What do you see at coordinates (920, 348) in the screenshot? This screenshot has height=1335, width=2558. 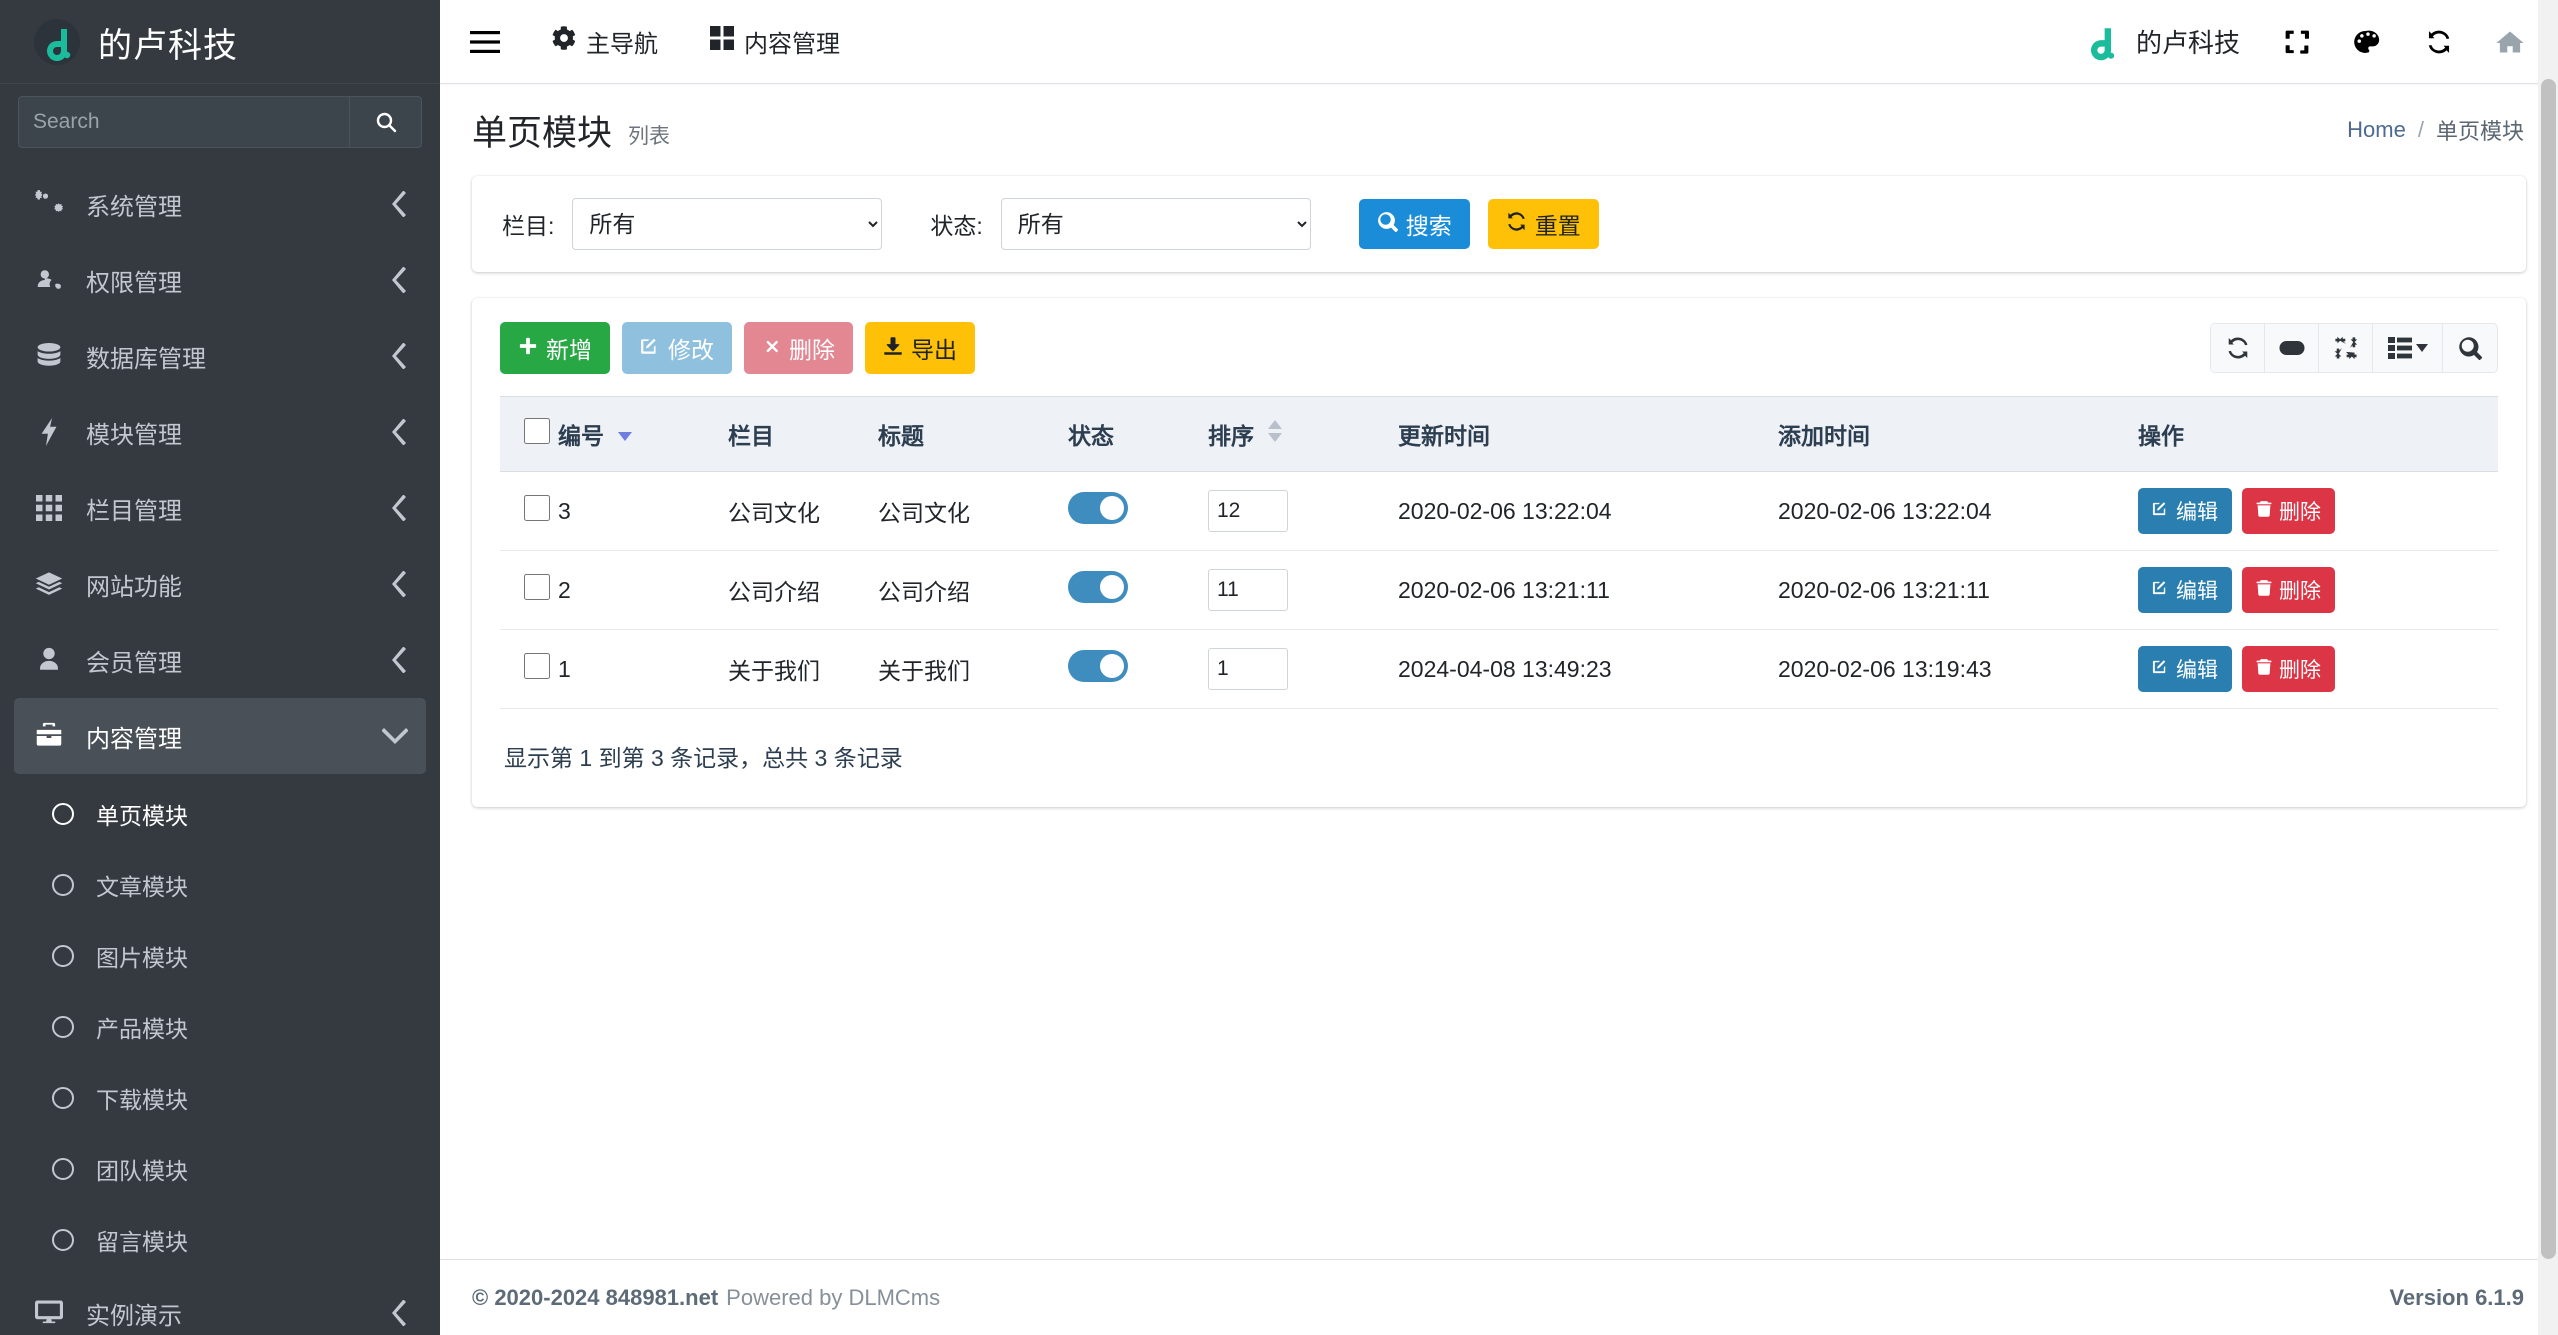 I see `export-button: 导出` at bounding box center [920, 348].